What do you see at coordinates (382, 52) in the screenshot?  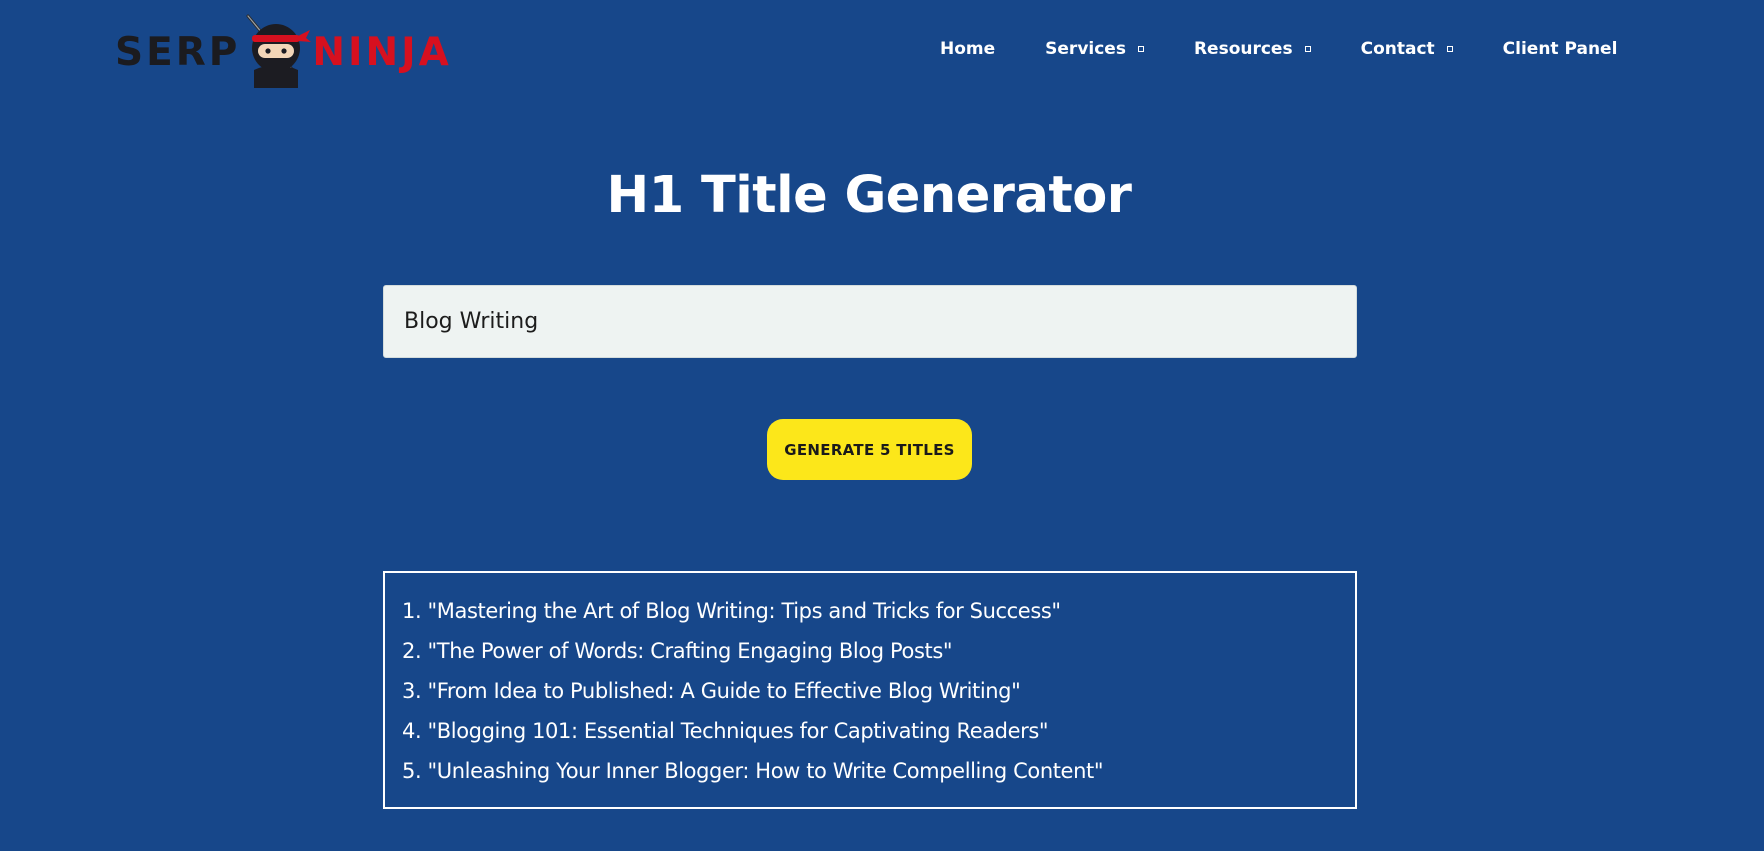 I see `logo-text-ninja: NINJA` at bounding box center [382, 52].